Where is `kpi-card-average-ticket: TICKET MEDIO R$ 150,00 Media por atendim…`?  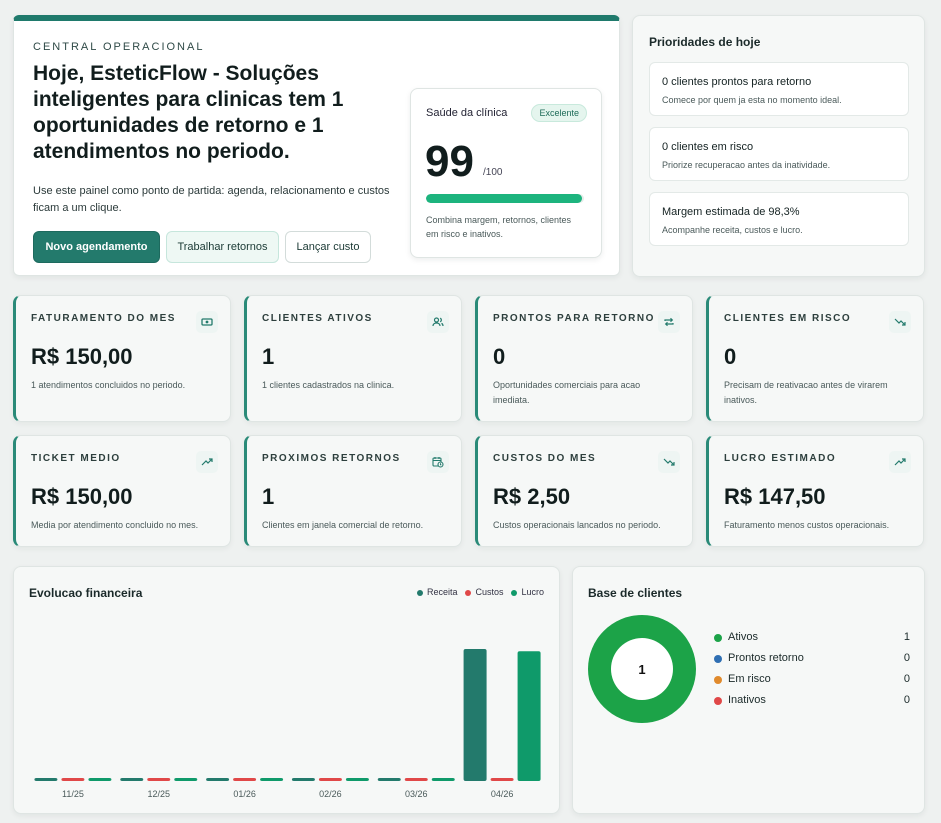 kpi-card-average-ticket: TICKET MEDIO R$ 150,00 Media por atendim… is located at coordinates (122, 491).